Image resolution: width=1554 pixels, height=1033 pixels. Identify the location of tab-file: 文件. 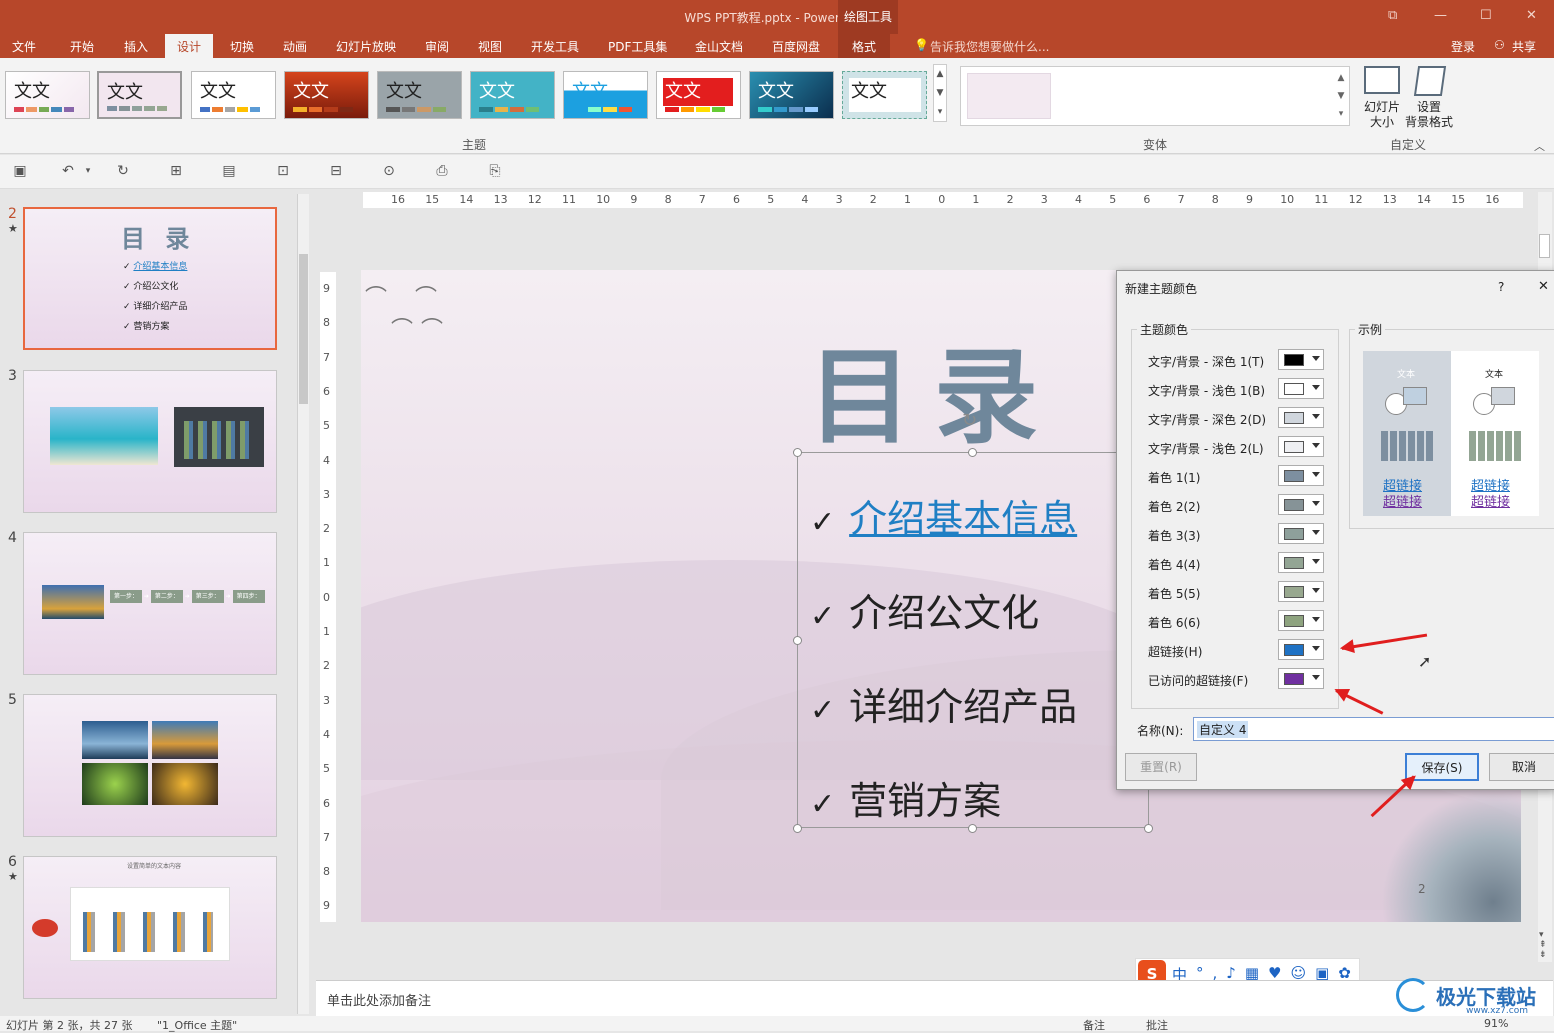
(24, 46).